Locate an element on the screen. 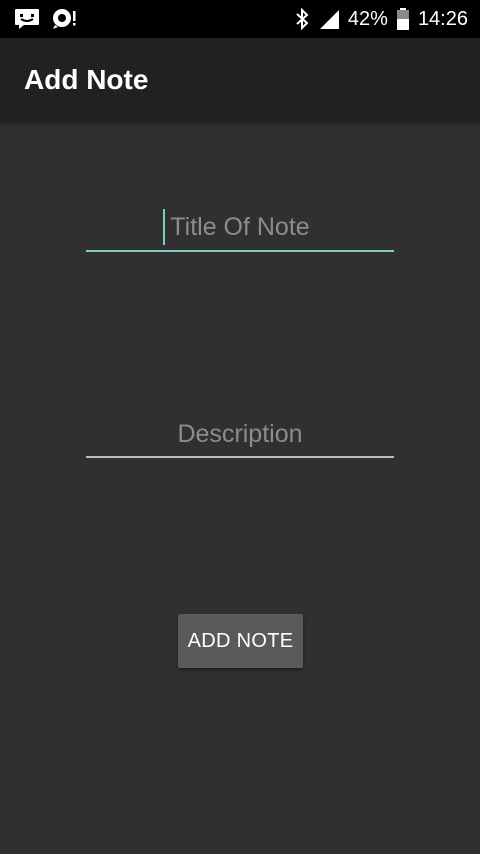  clock: 14:26 is located at coordinates (442, 18).